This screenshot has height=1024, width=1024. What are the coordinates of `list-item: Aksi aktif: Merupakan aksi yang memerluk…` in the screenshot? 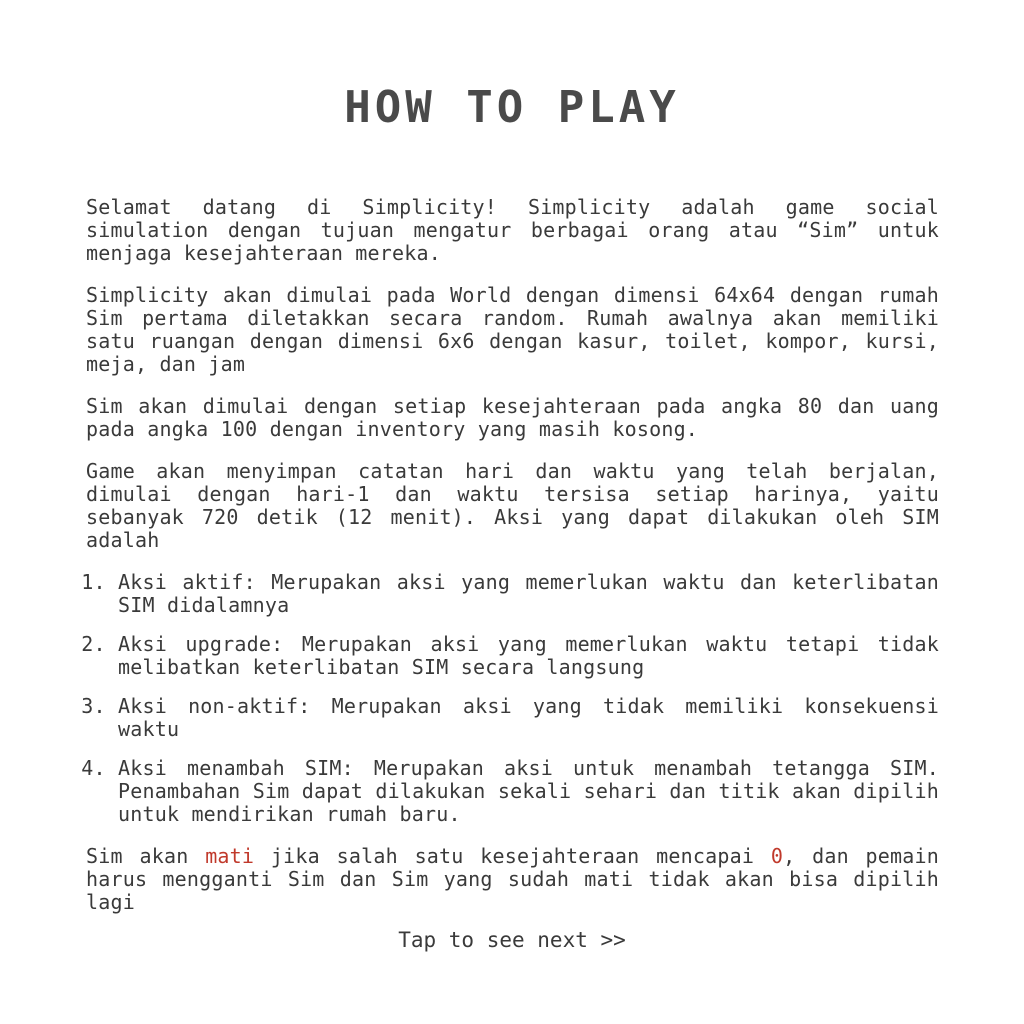 It's located at (528, 594).